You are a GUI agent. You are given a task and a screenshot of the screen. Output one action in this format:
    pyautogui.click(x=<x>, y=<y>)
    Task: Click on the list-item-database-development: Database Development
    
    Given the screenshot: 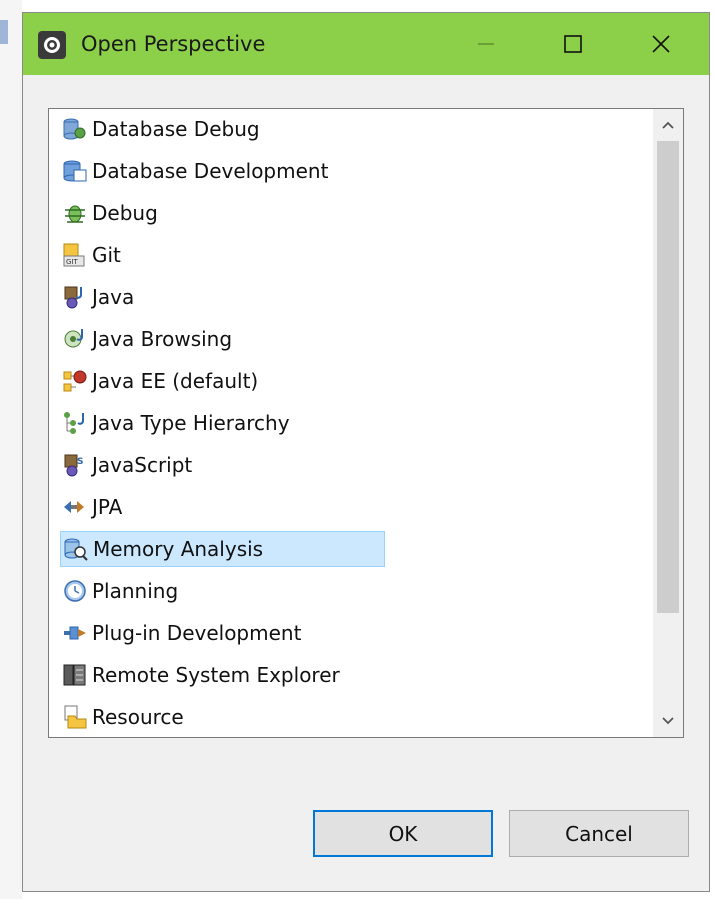 What is the action you would take?
    pyautogui.click(x=194, y=171)
    